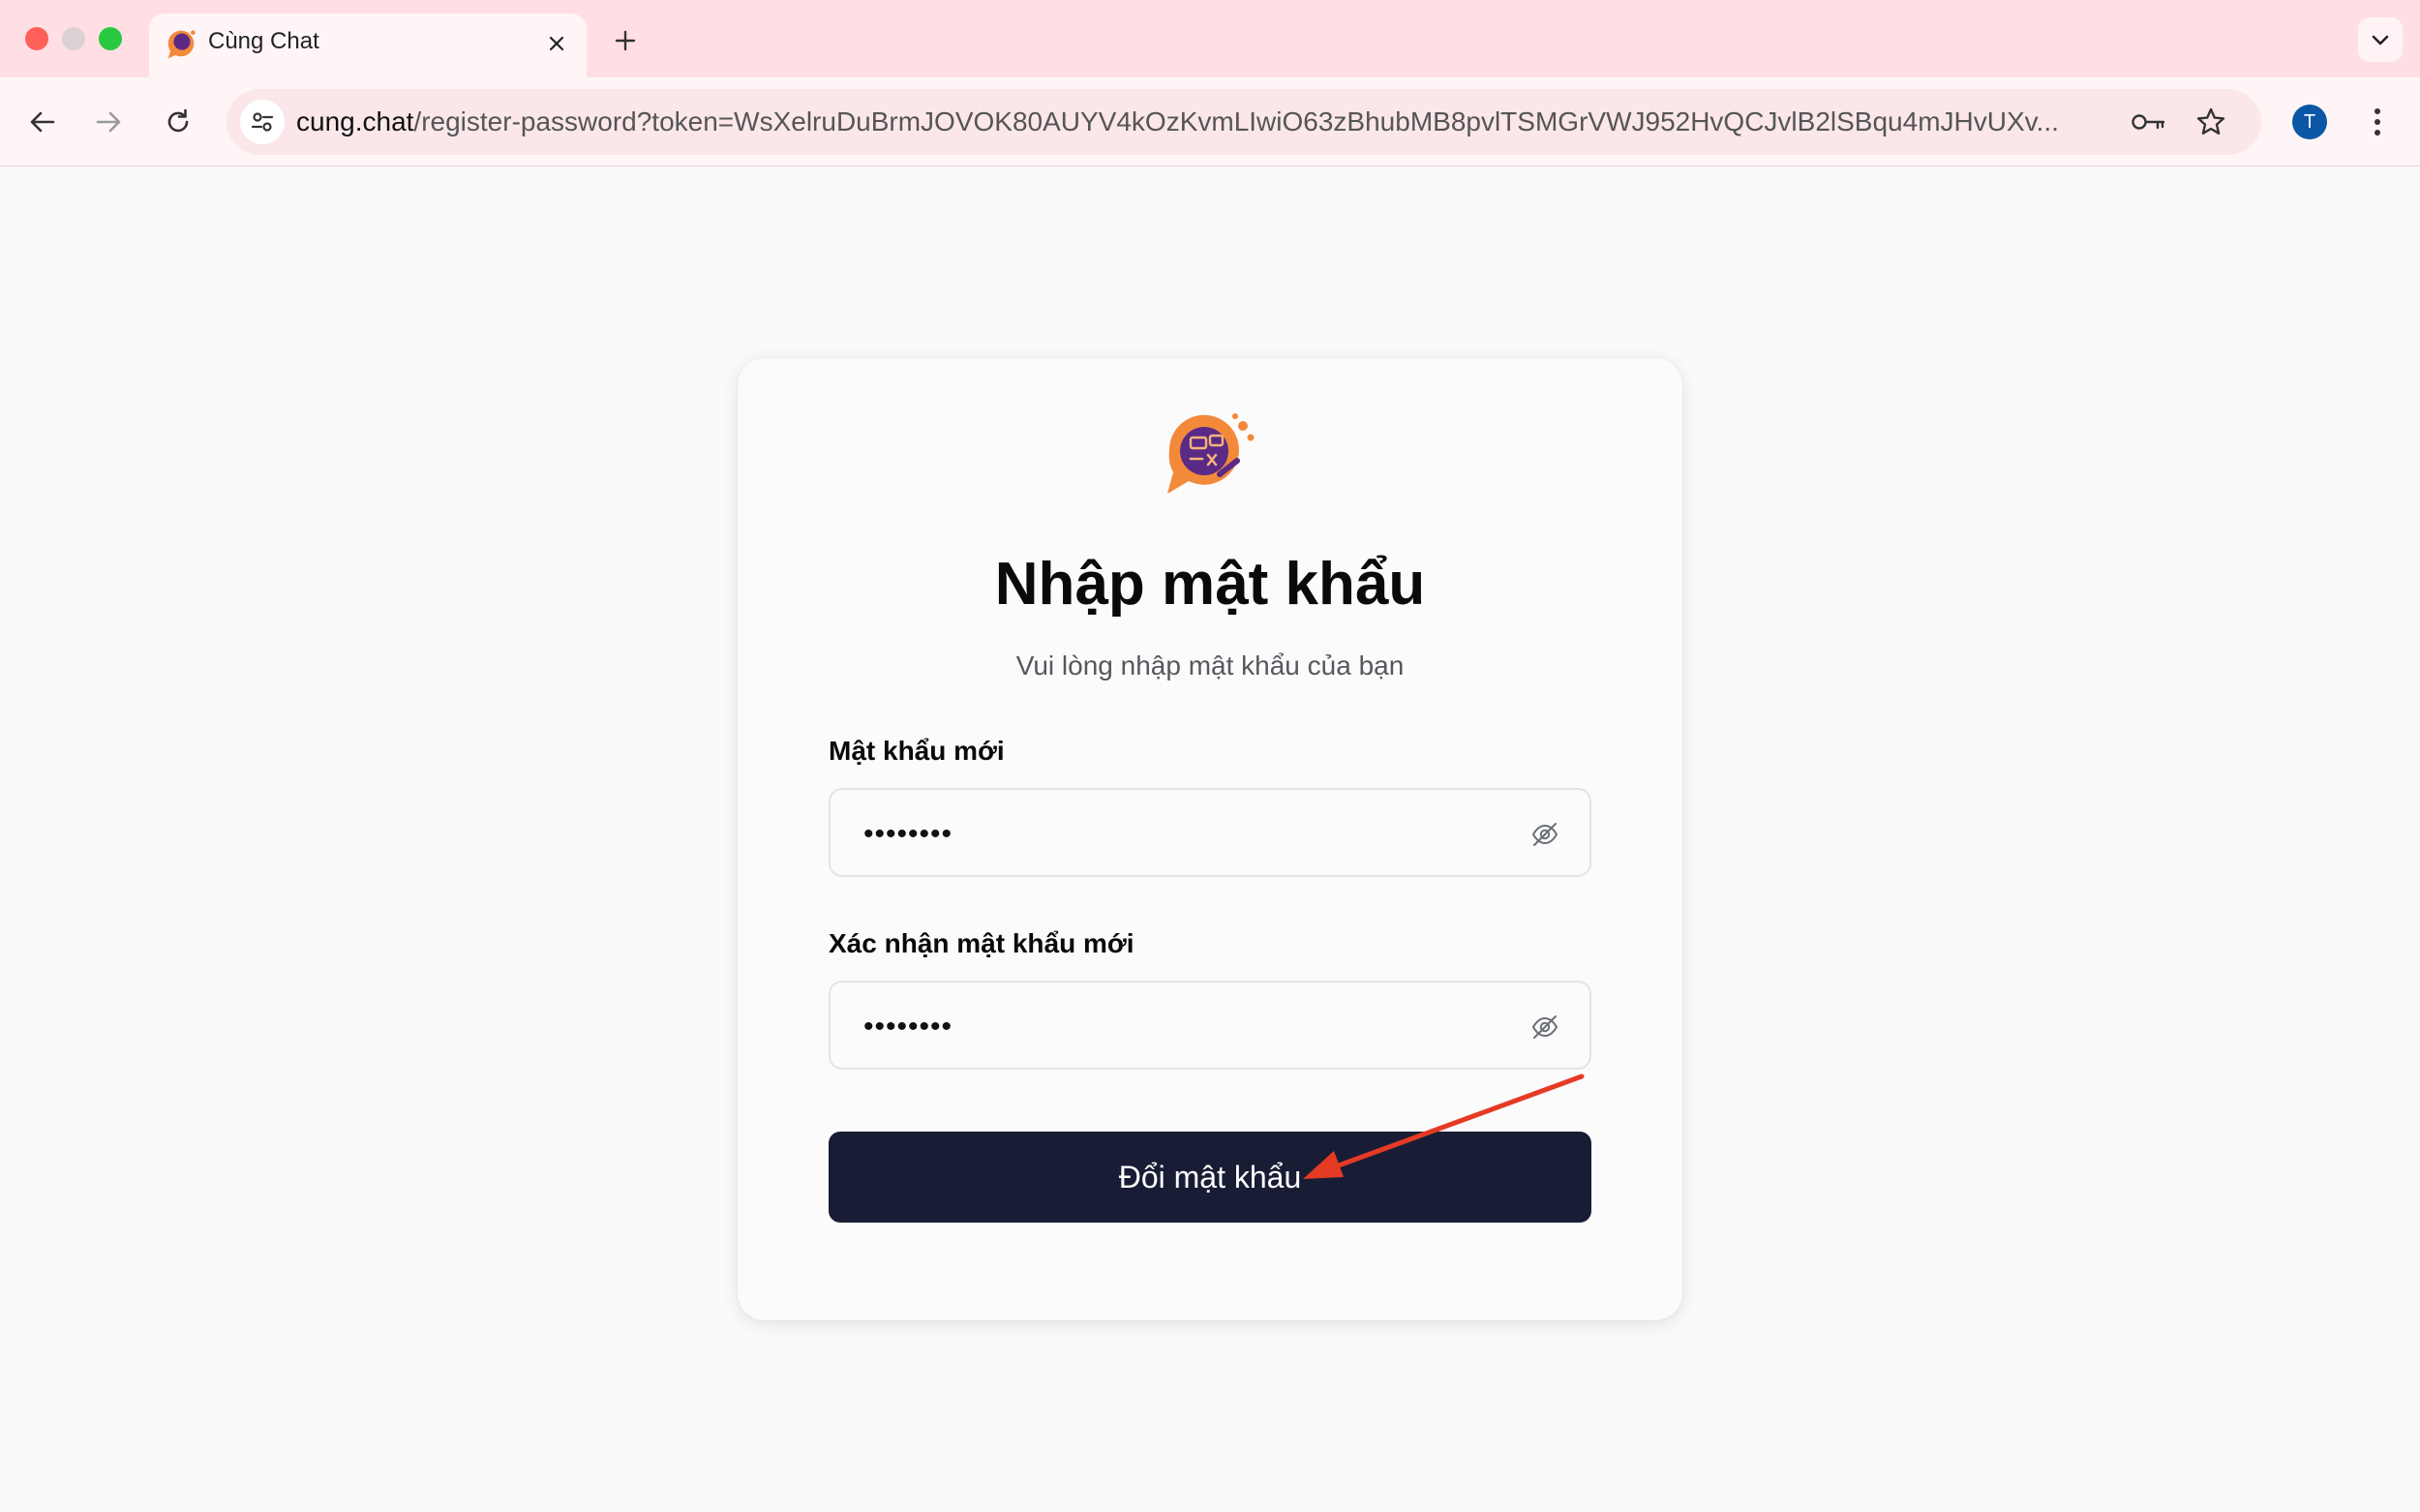 The image size is (2420, 1512). What do you see at coordinates (110, 38) in the screenshot?
I see `window-maximize-button` at bounding box center [110, 38].